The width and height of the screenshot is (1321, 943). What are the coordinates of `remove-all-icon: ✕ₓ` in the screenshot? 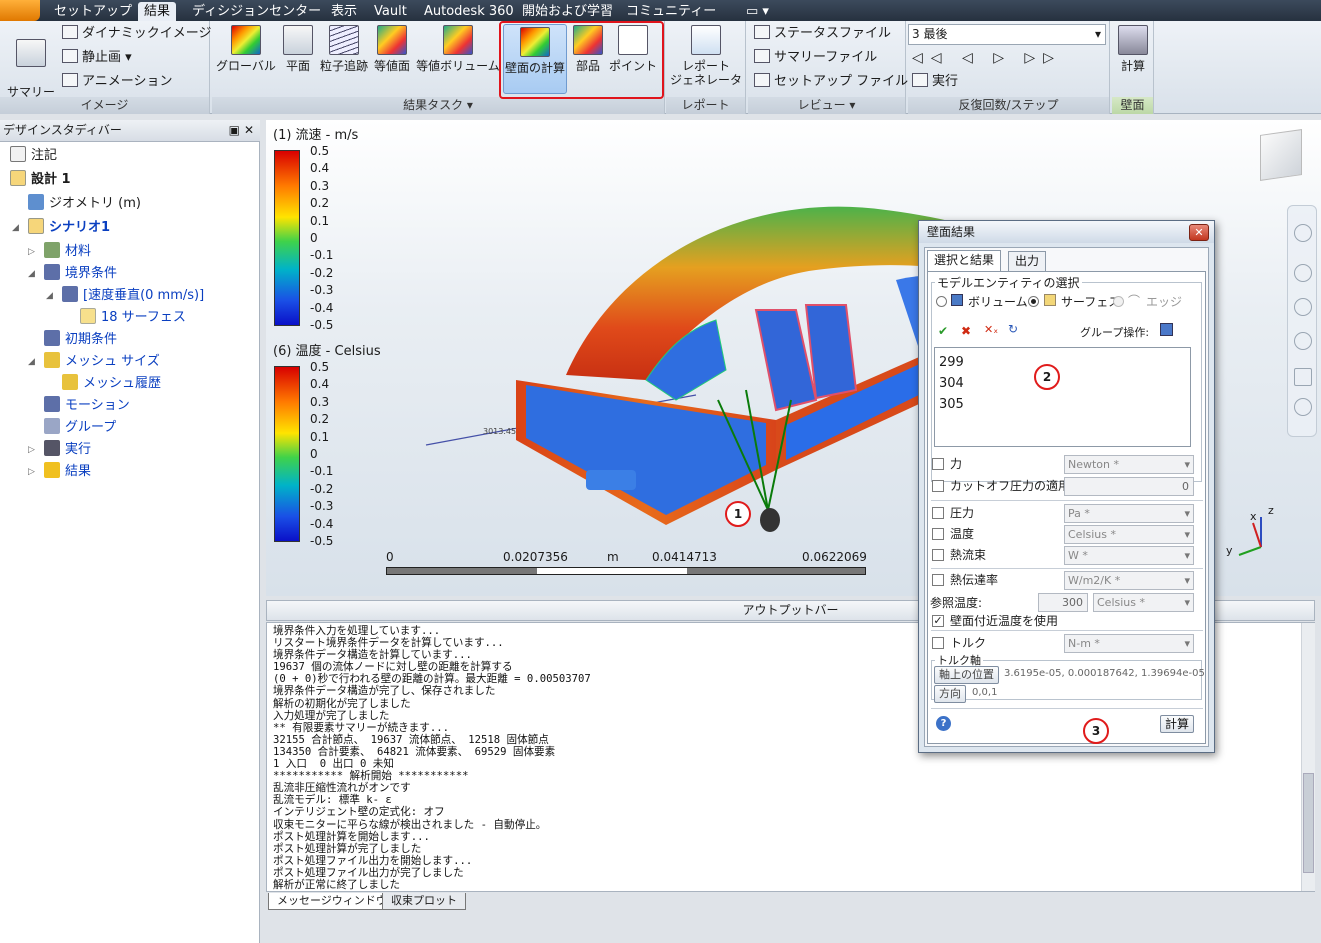 It's located at (991, 329).